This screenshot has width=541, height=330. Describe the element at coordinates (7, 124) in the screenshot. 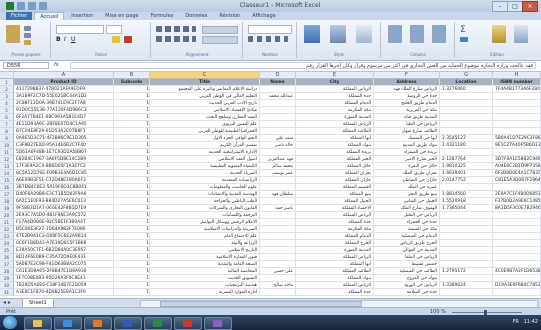

I see `row-header: 7` at that location.